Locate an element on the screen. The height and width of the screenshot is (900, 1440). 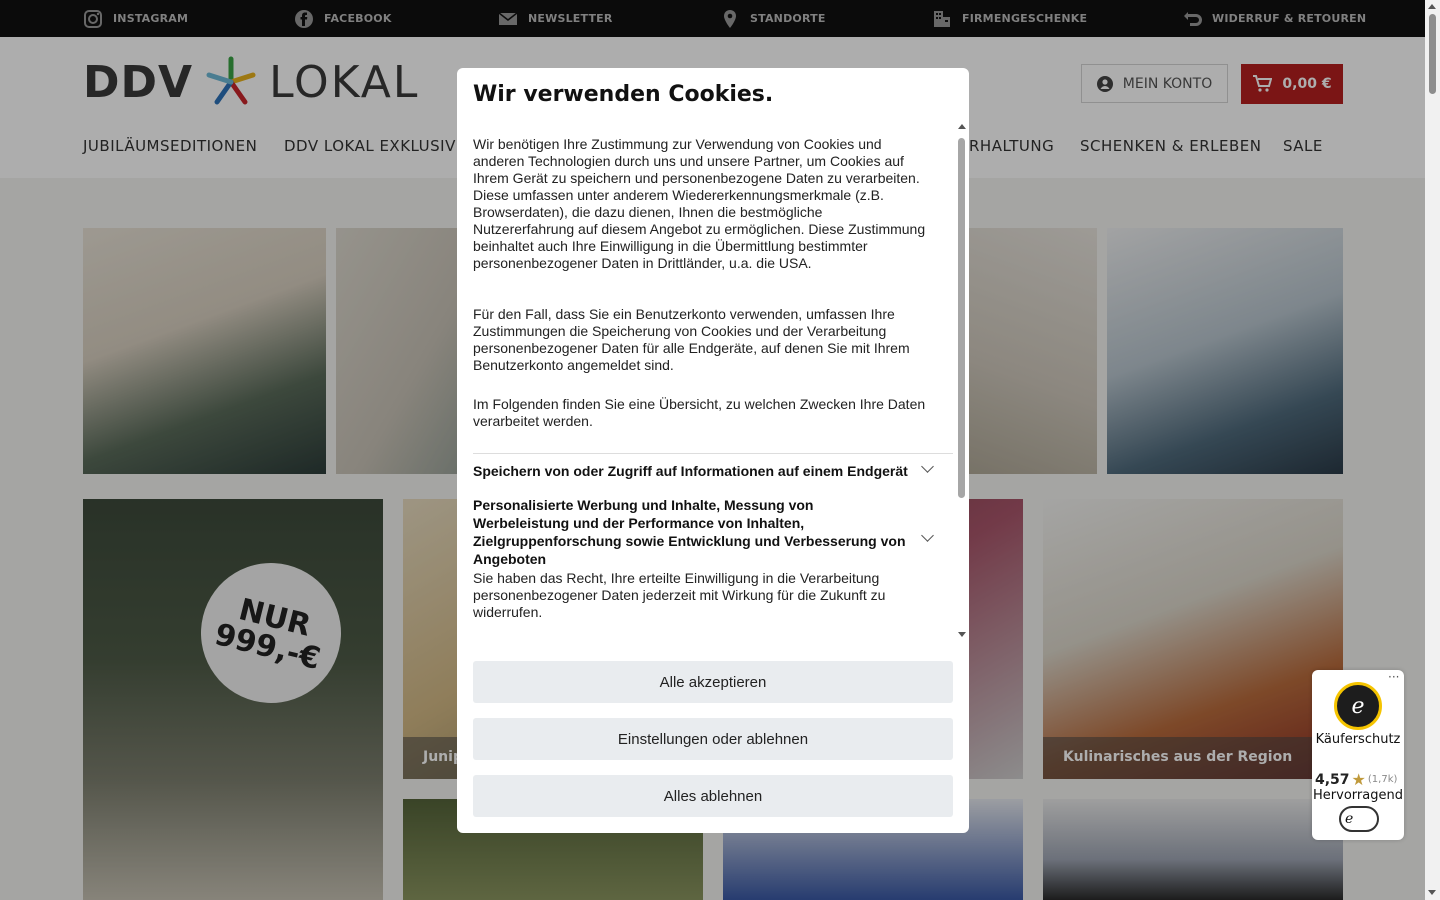
more-options-icon: ··· is located at coordinates (1393, 677).